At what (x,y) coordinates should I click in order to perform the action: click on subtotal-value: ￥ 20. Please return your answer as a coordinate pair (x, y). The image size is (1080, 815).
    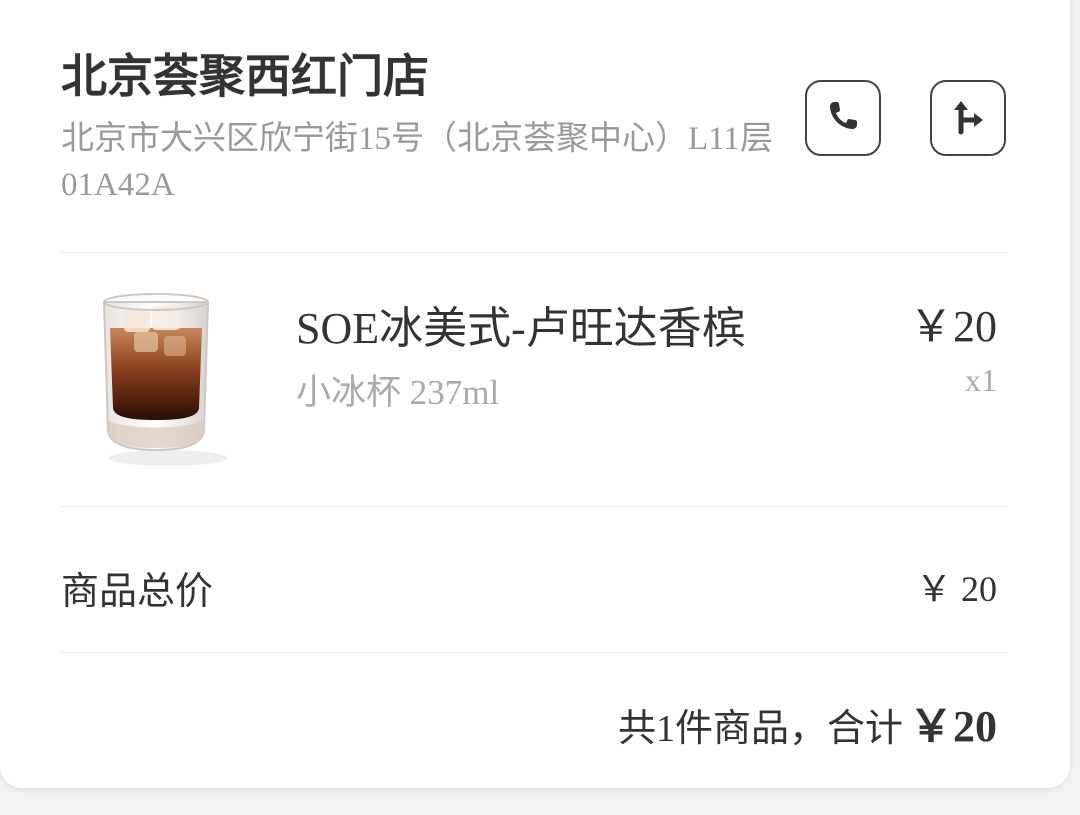
    Looking at the image, I should click on (956, 589).